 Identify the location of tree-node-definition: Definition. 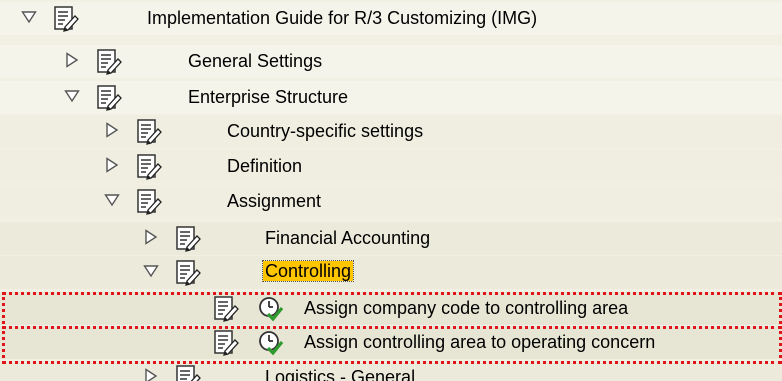
(391, 166).